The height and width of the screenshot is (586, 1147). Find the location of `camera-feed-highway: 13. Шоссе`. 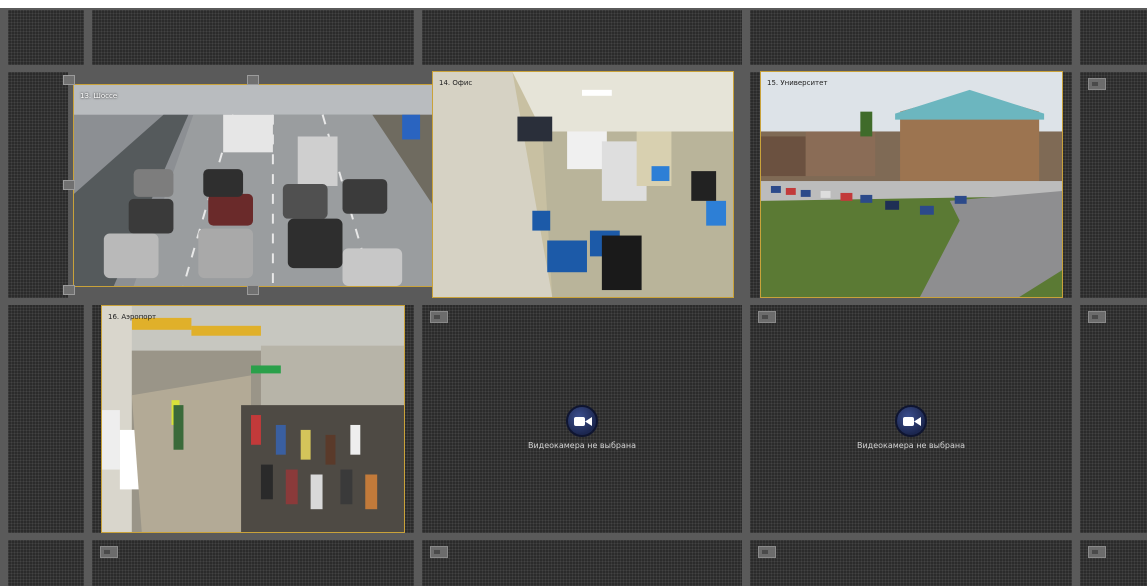

camera-feed-highway: 13. Шоссе is located at coordinates (253, 185).